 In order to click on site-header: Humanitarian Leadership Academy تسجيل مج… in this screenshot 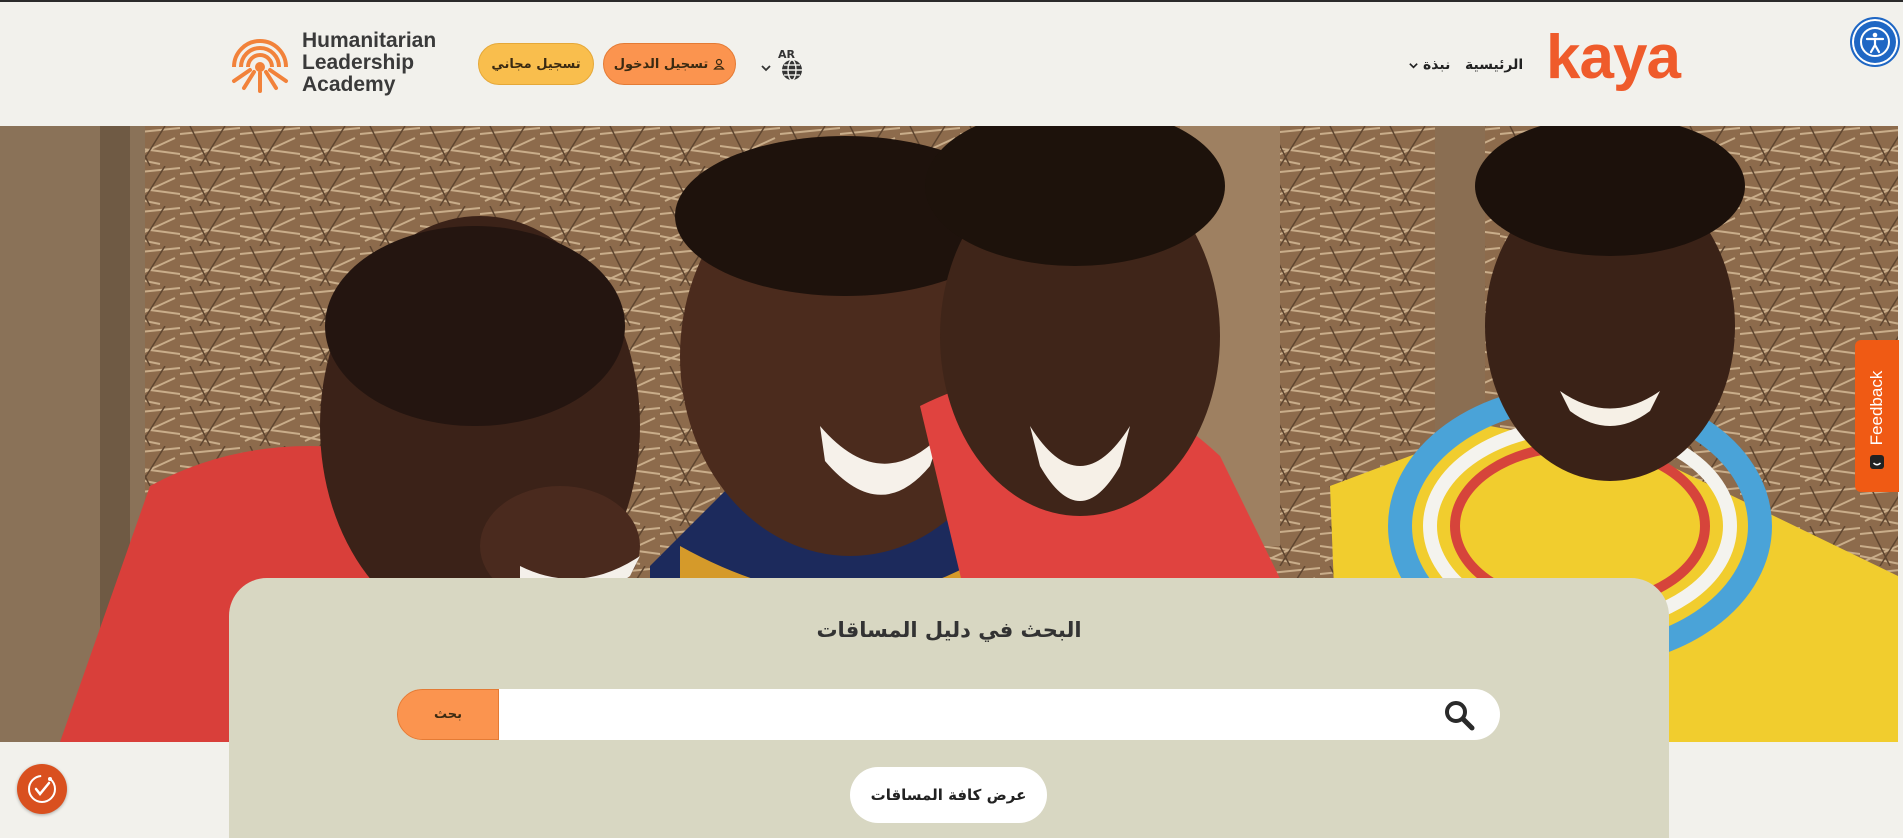, I will do `click(951, 64)`.